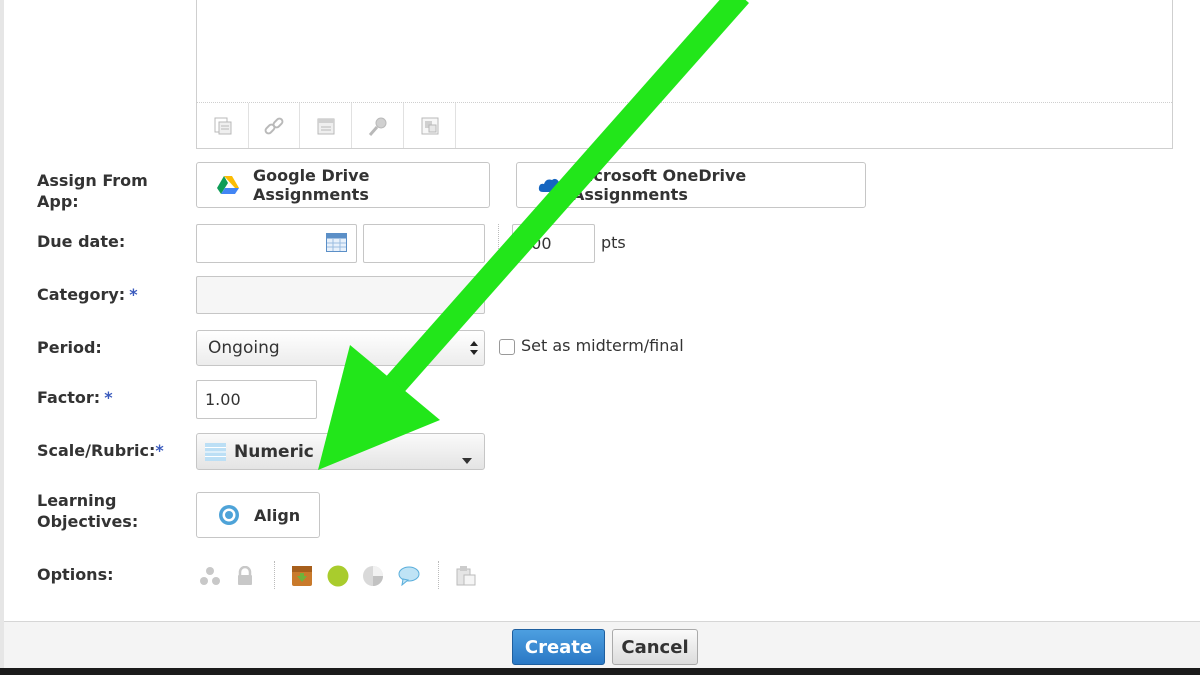  What do you see at coordinates (507, 347) in the screenshot?
I see `midterm-checkbox` at bounding box center [507, 347].